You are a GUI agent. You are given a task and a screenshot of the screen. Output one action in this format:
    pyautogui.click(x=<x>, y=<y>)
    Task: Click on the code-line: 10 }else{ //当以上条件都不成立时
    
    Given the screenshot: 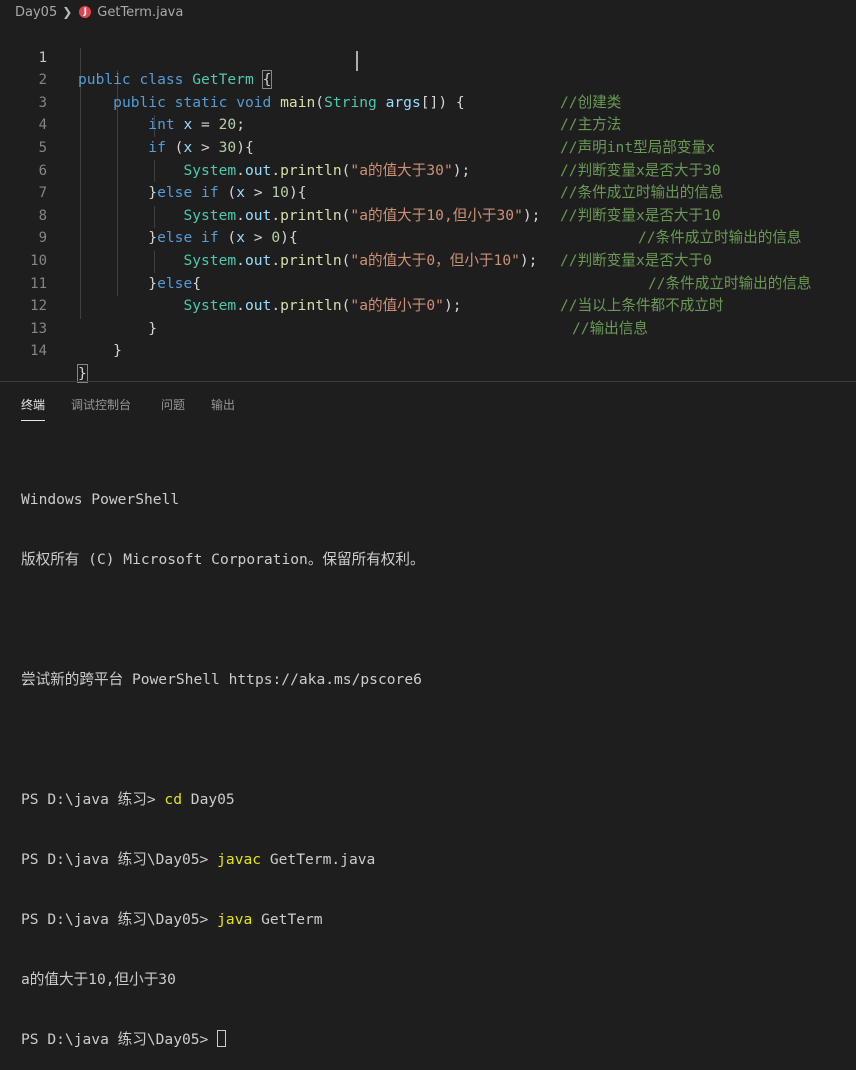 What is the action you would take?
    pyautogui.click(x=428, y=270)
    